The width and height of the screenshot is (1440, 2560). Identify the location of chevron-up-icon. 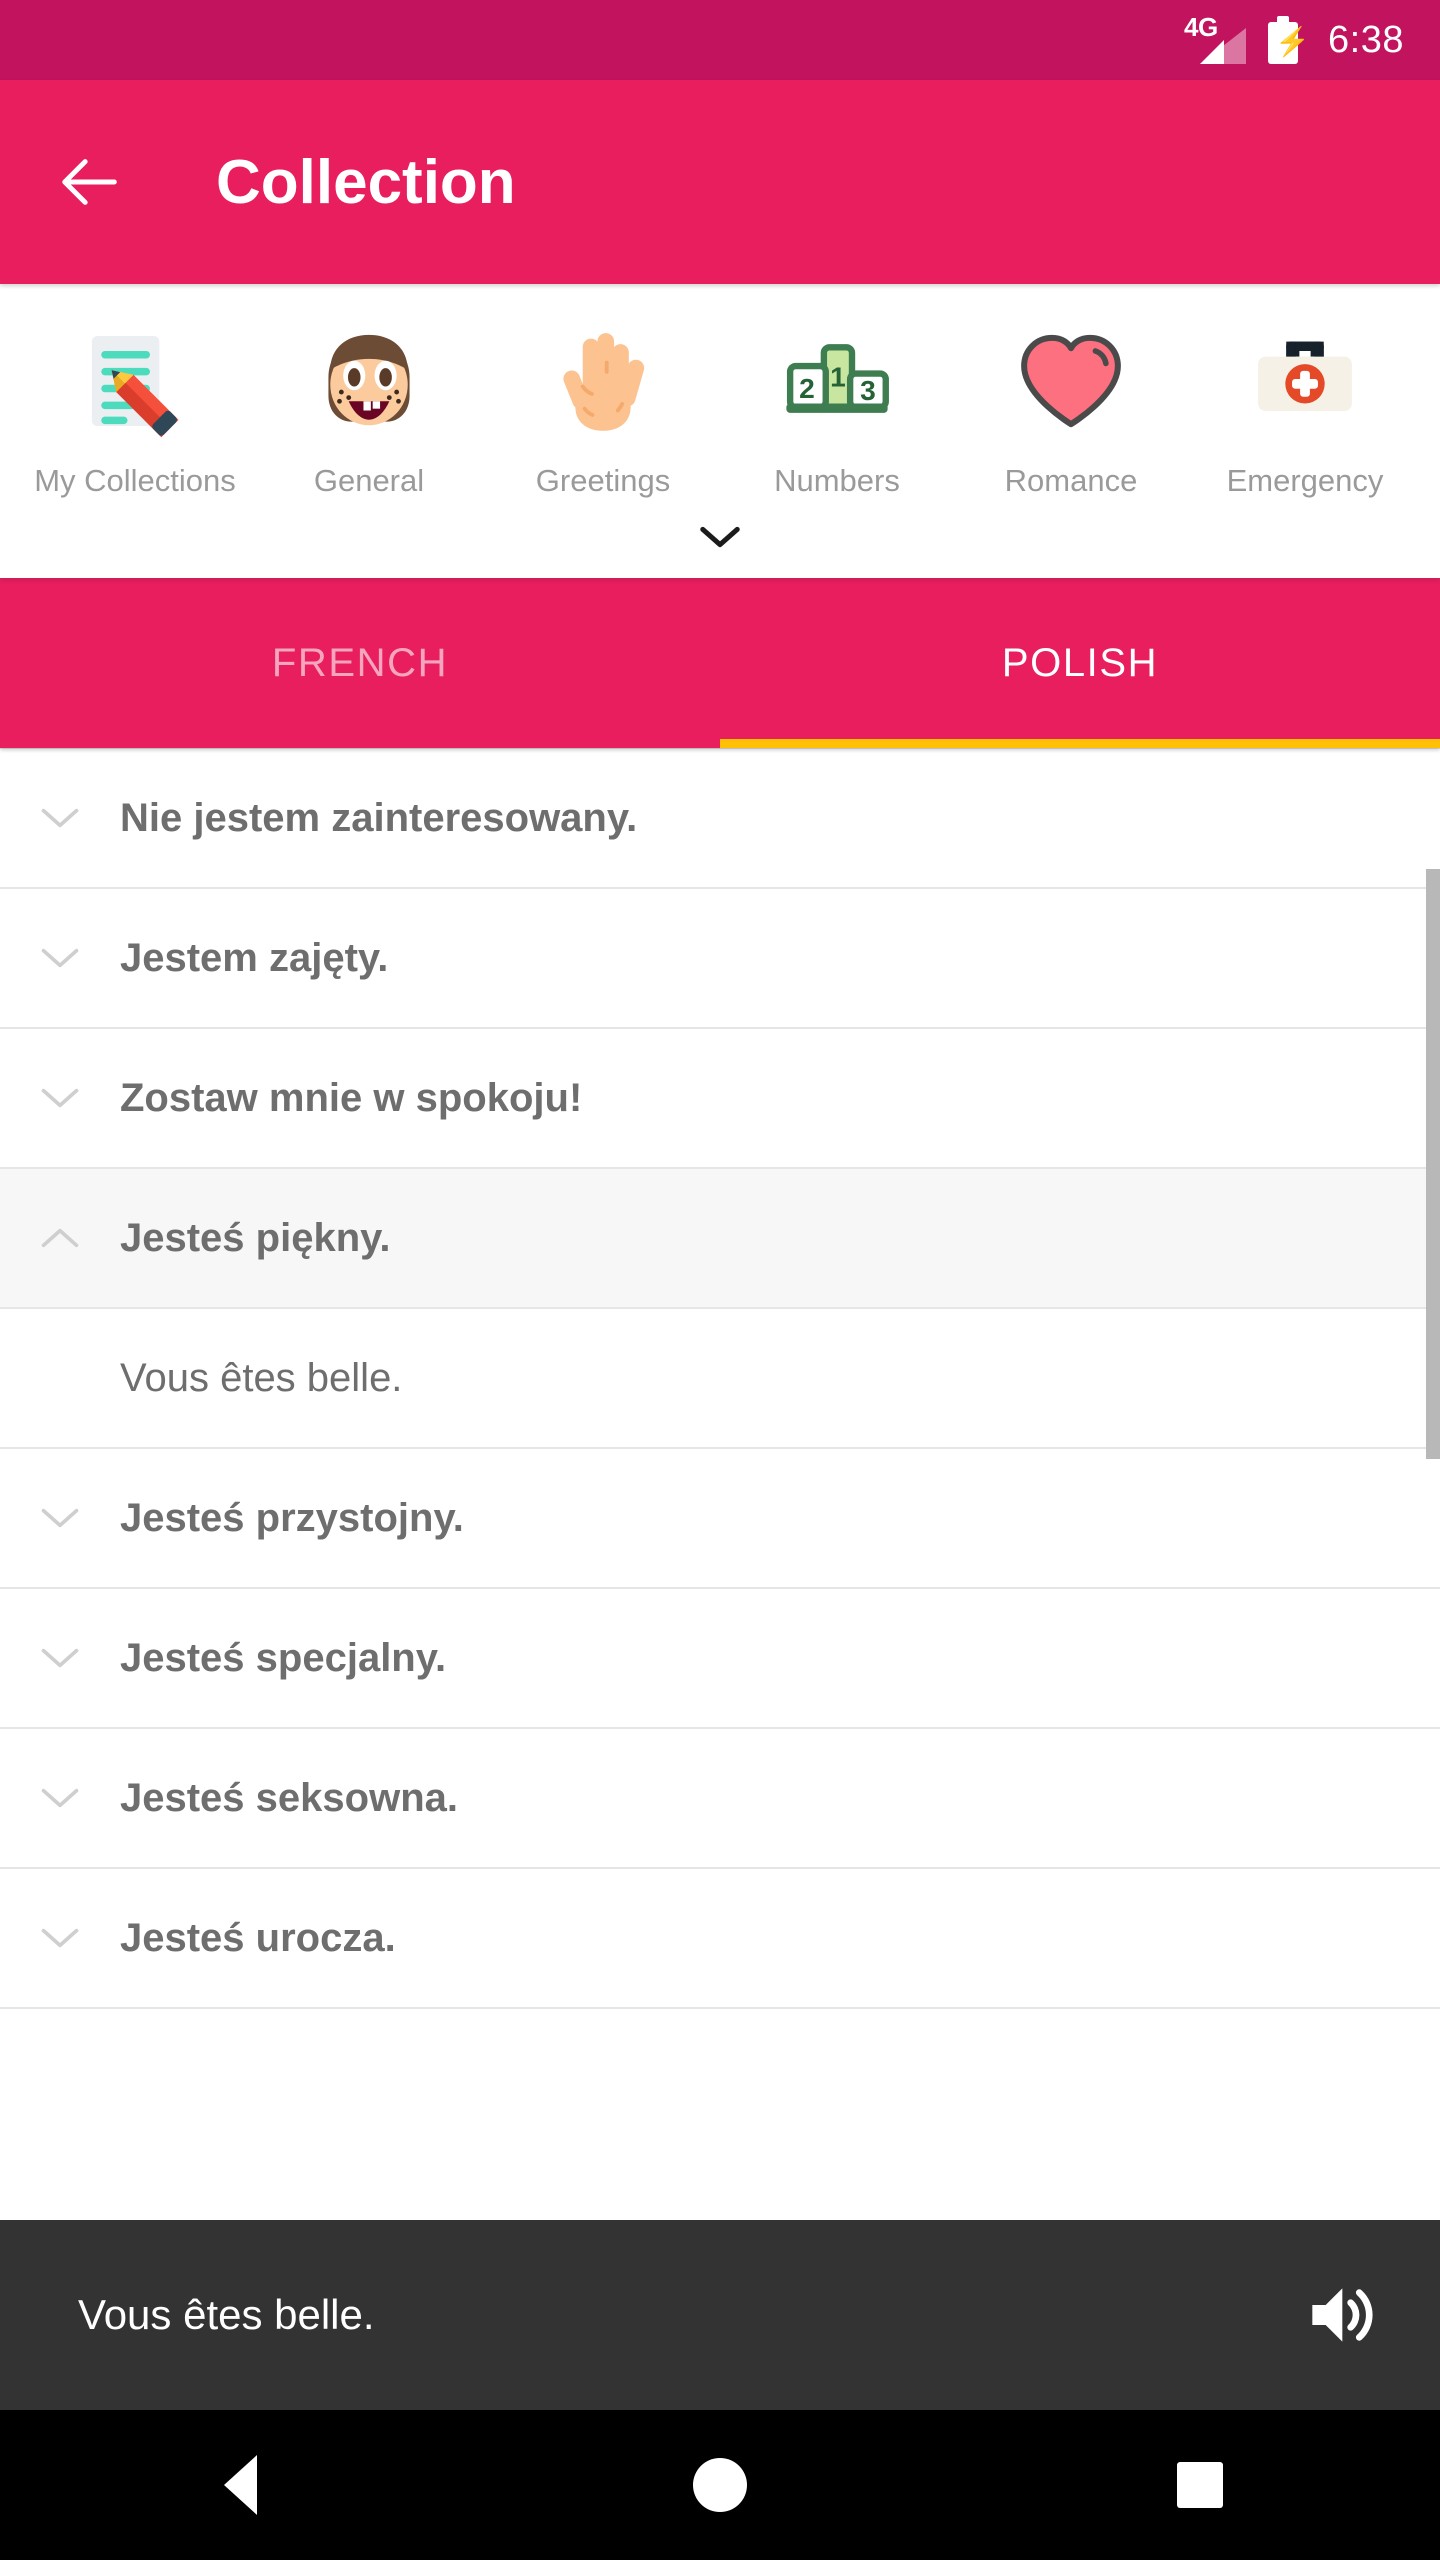
(60, 1238).